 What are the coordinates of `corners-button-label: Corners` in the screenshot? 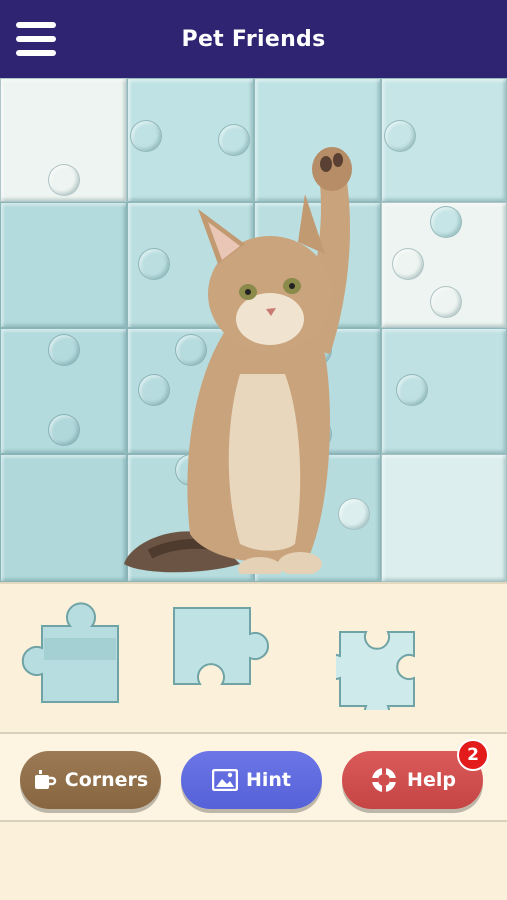 It's located at (106, 780).